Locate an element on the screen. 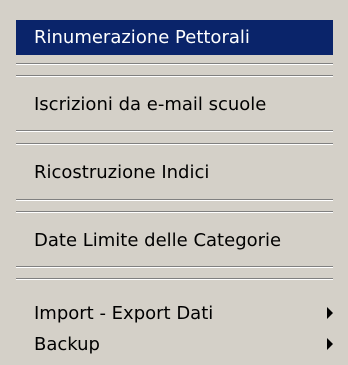  menu-item-rinumerazione-pettorali: Rinumerazione Pettorali is located at coordinates (174, 37).